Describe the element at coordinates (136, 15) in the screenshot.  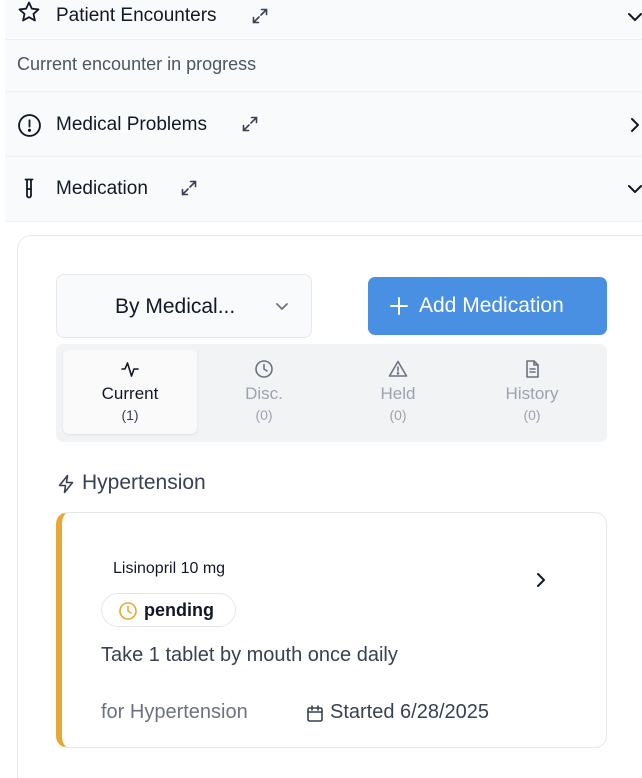
I see `accordion-title: Patient Encounters` at that location.